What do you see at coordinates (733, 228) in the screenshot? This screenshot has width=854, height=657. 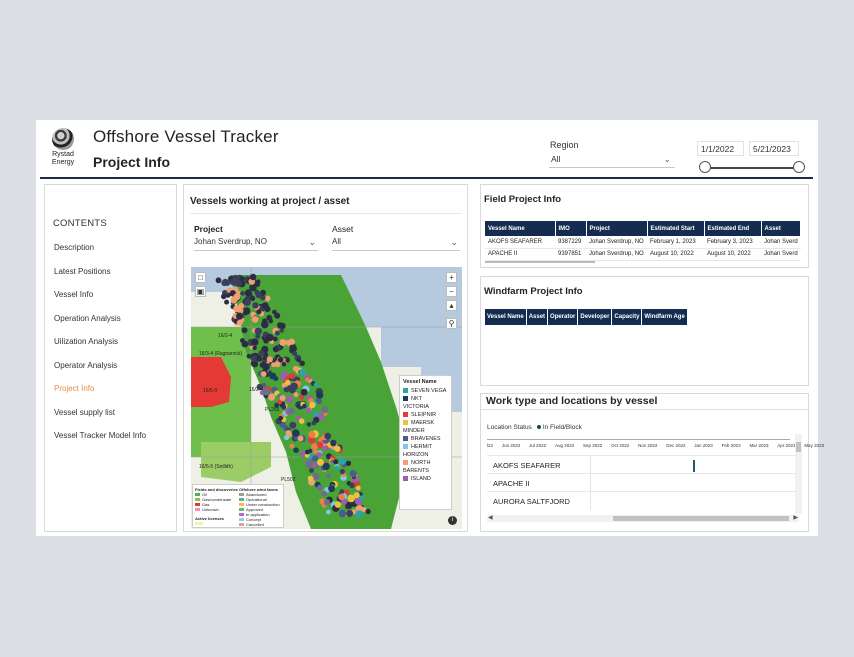 I see `column-header: Estimated End` at bounding box center [733, 228].